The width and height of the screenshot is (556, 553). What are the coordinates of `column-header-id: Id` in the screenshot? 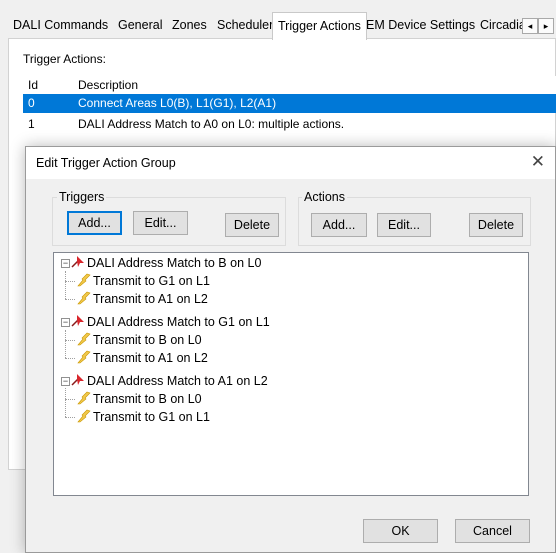 It's located at (33, 85).